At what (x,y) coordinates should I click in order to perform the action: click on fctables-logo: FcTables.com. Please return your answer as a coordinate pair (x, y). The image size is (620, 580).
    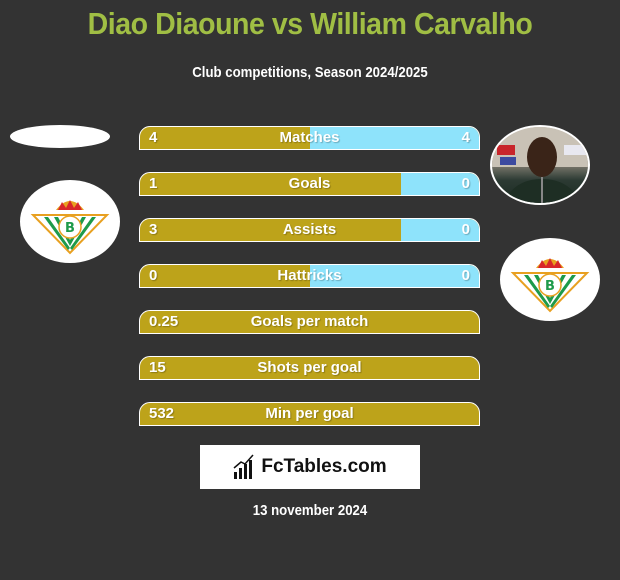
    Looking at the image, I should click on (310, 467).